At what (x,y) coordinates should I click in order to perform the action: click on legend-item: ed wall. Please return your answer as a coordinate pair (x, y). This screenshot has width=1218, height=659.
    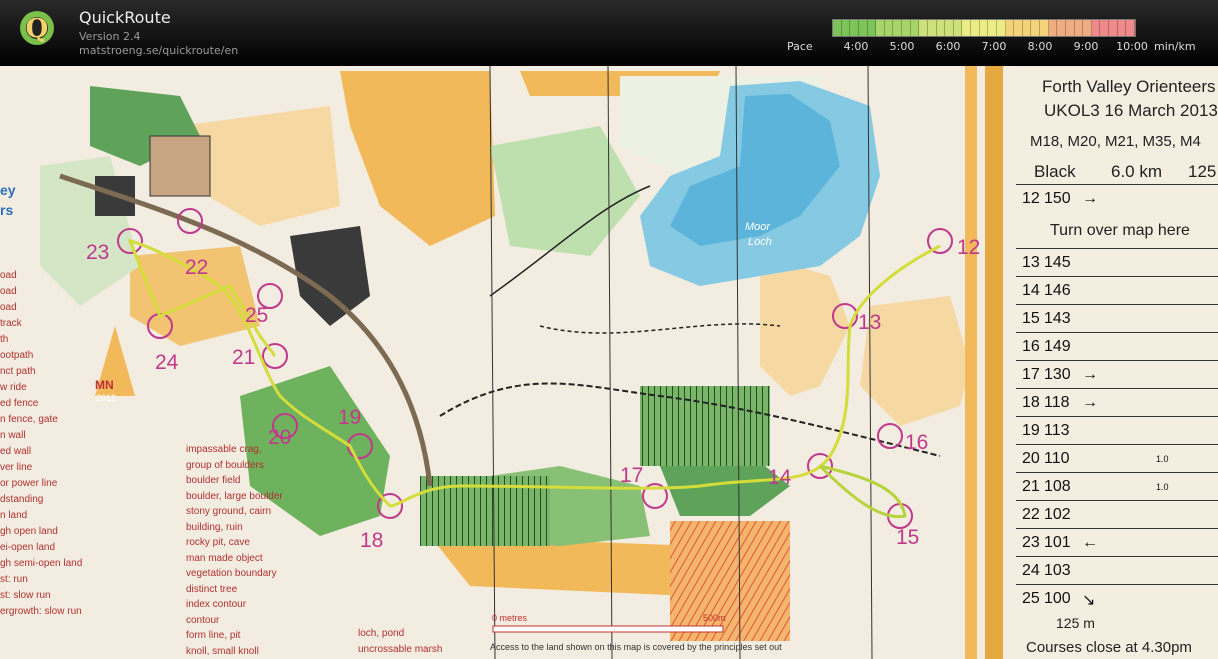
    Looking at the image, I should click on (16, 451).